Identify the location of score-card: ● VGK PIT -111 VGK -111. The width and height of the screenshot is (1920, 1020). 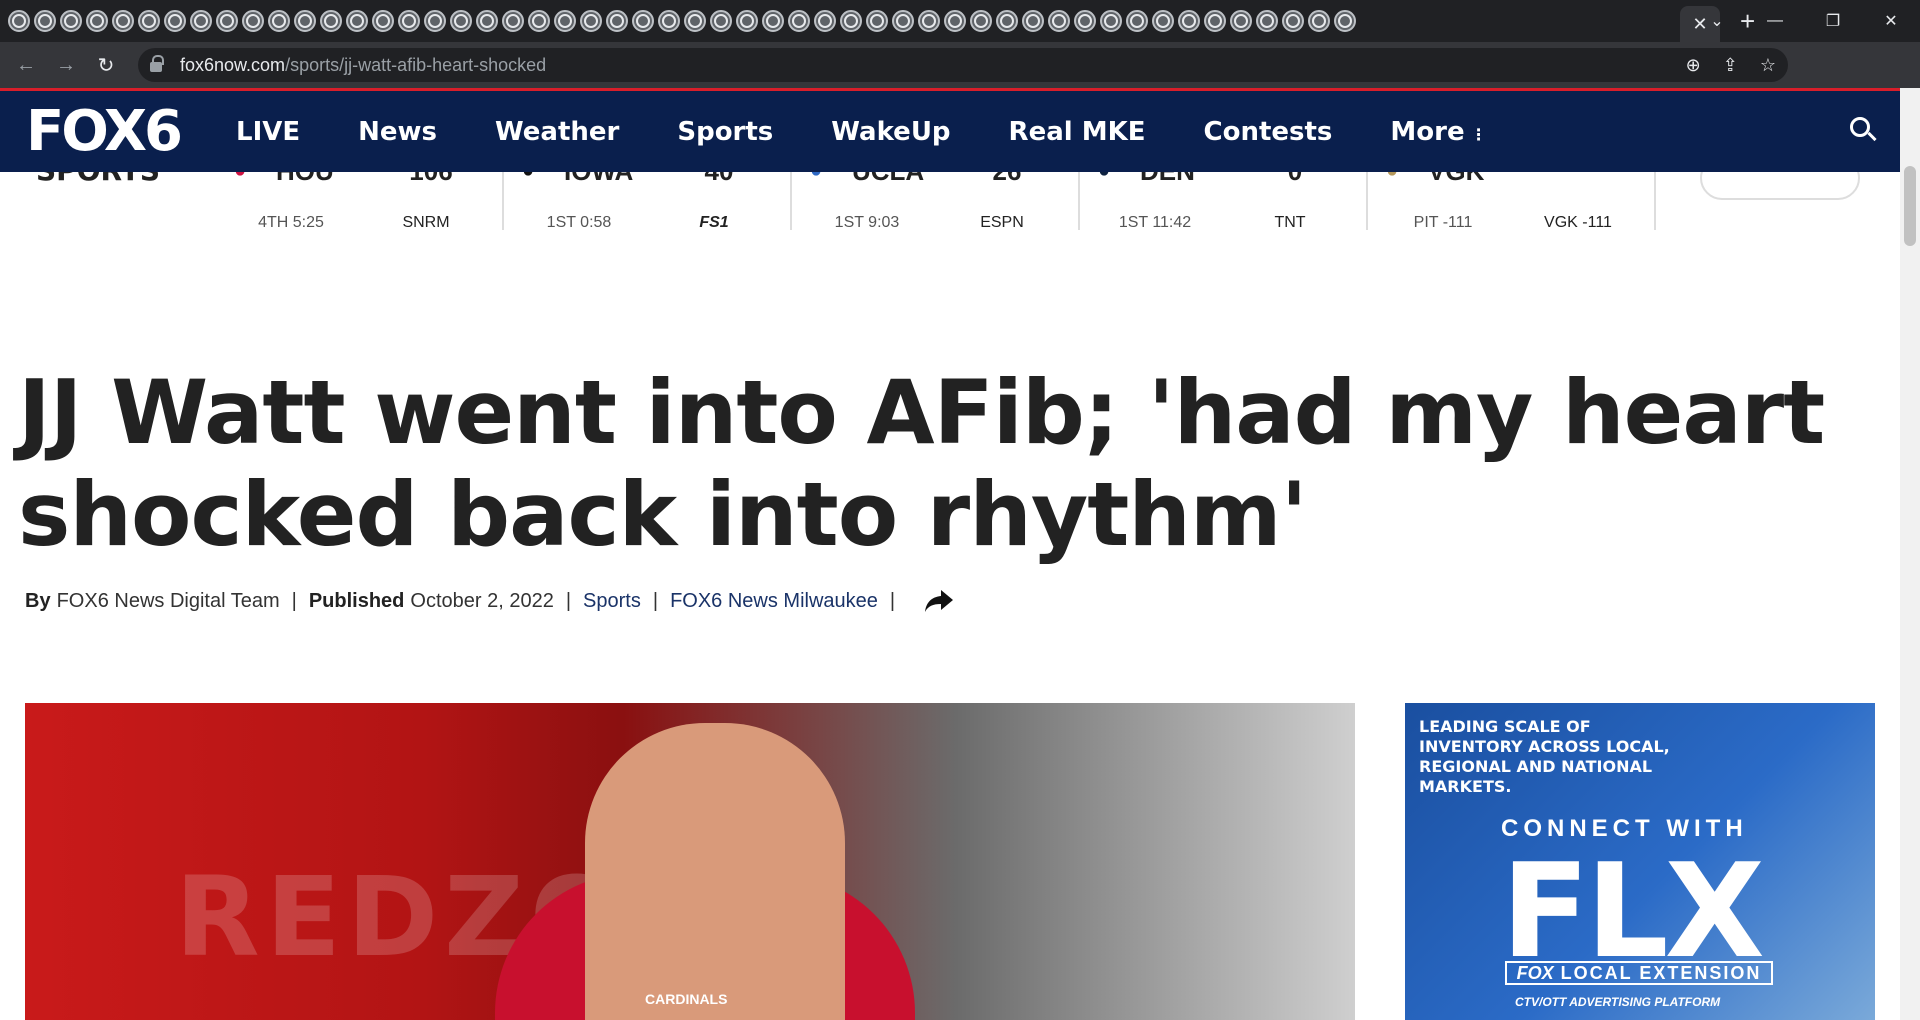
(1512, 201).